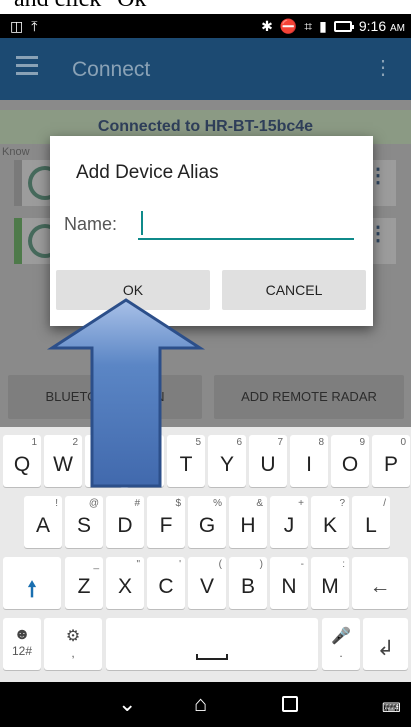 Image resolution: width=411 pixels, height=727 pixels. I want to click on wifi-icon: ⌗, so click(308, 26).